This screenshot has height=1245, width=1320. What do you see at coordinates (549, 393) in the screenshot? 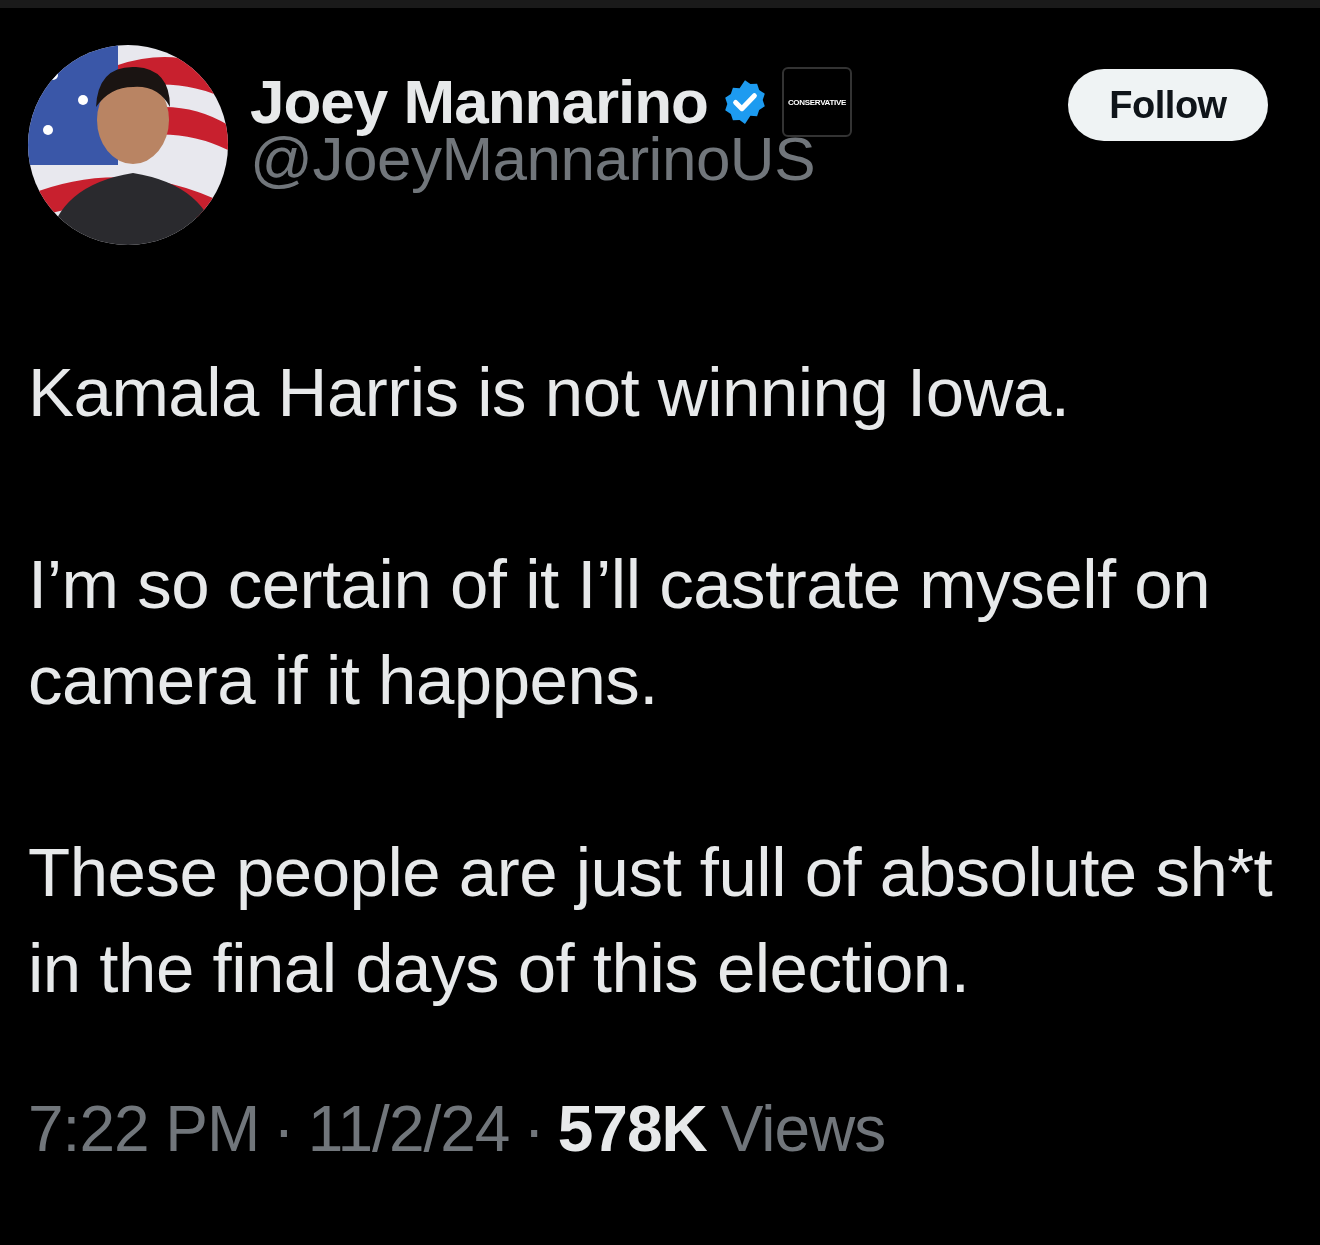
I see `tweet-paragraph: Kamala Harris is not winning Iowa.` at bounding box center [549, 393].